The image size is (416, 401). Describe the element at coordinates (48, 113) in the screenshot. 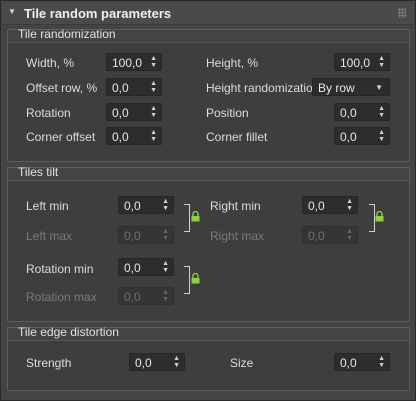

I see `rotation-label: Rotation` at that location.